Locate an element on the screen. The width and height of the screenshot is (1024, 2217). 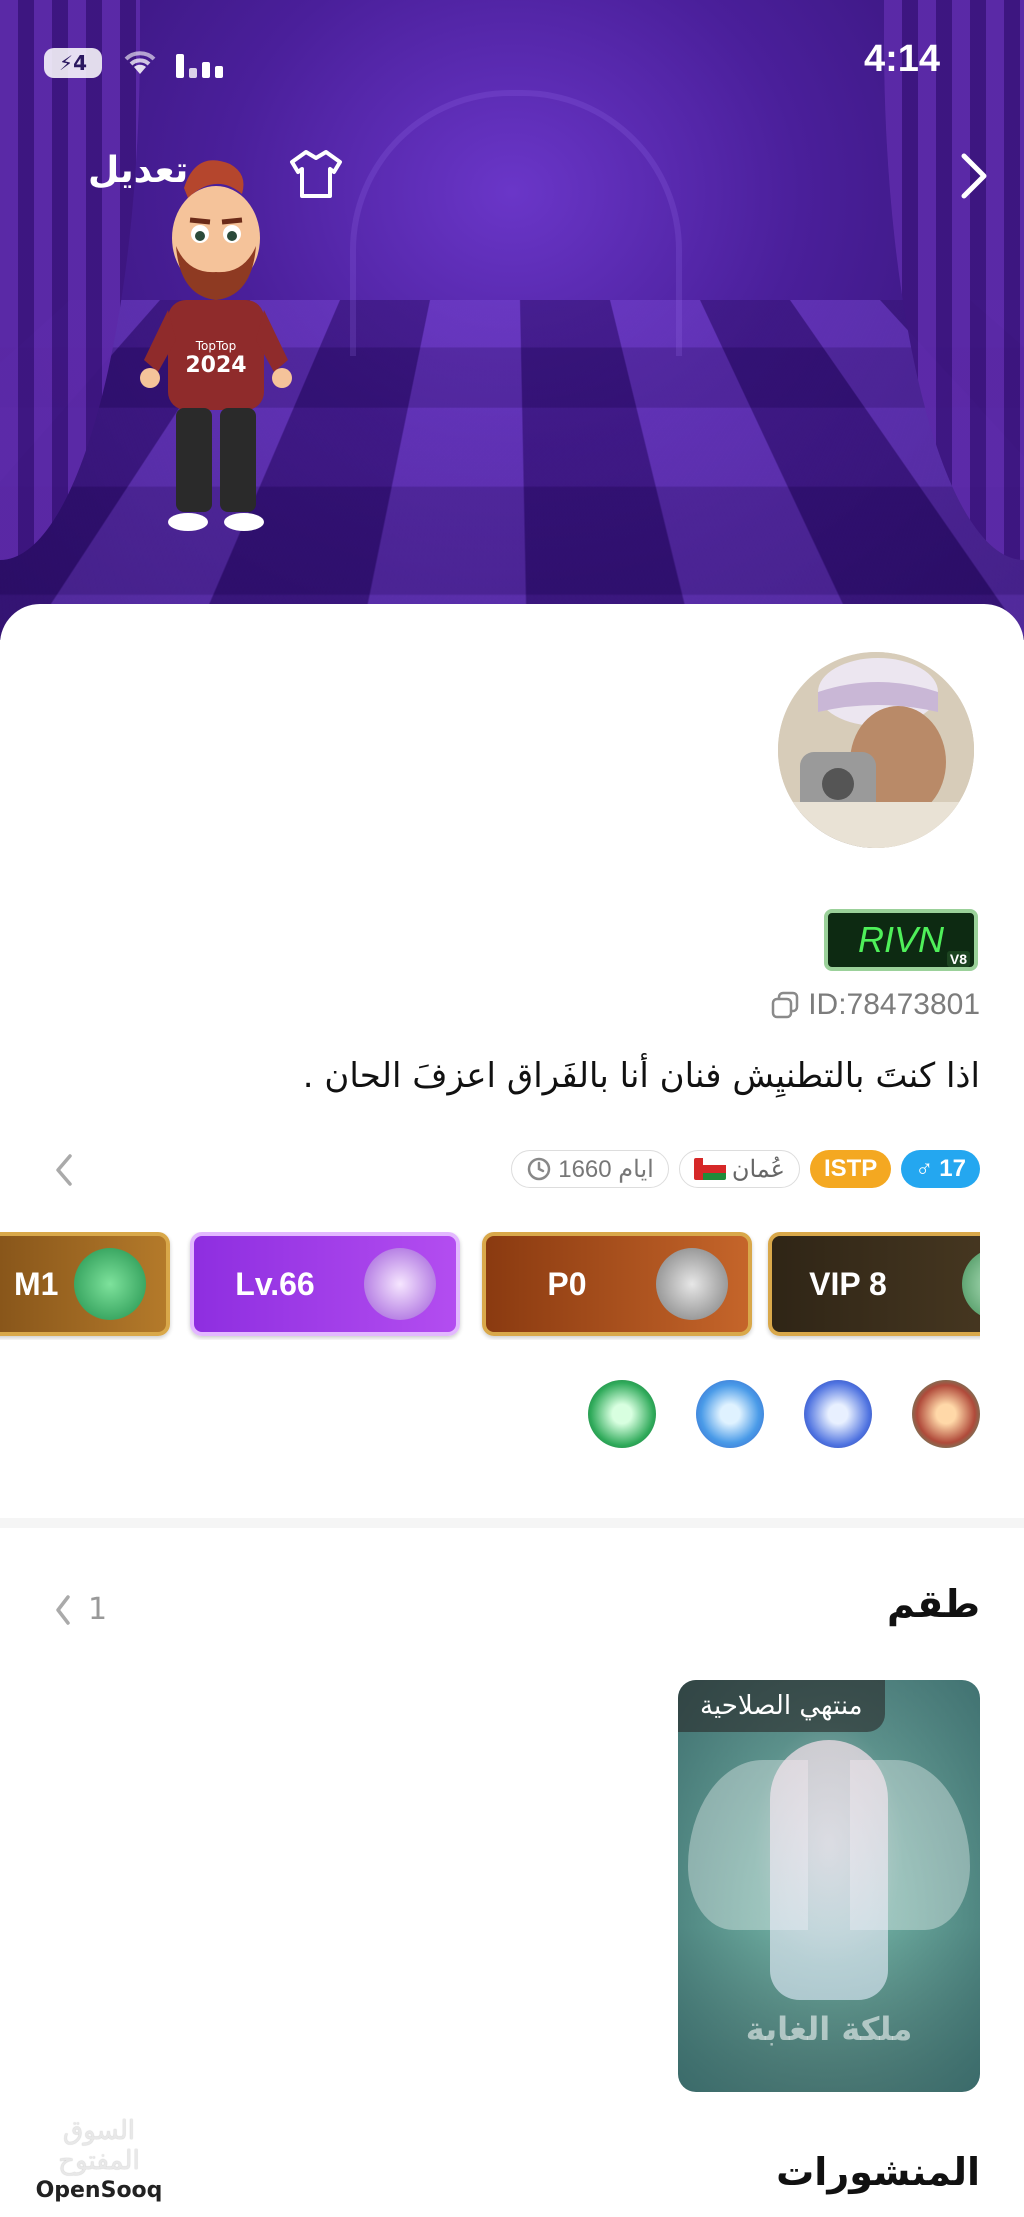
crown-badge-icon is located at coordinates (838, 1414).